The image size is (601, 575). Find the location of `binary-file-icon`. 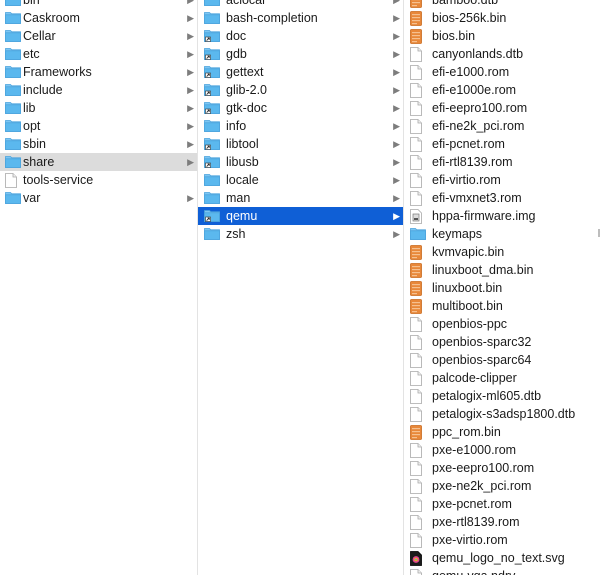

binary-file-icon is located at coordinates (417, 18).